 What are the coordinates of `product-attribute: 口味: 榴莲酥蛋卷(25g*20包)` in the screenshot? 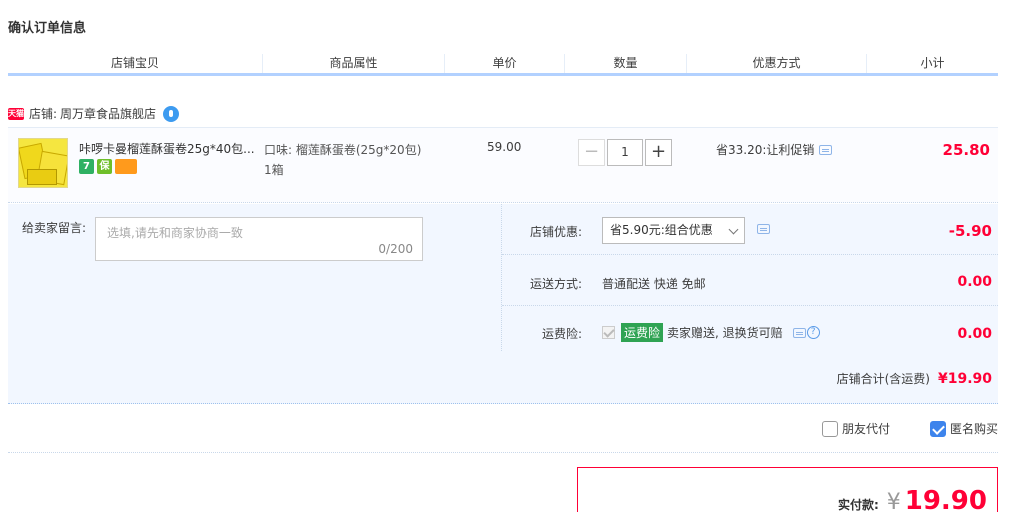 It's located at (343, 150).